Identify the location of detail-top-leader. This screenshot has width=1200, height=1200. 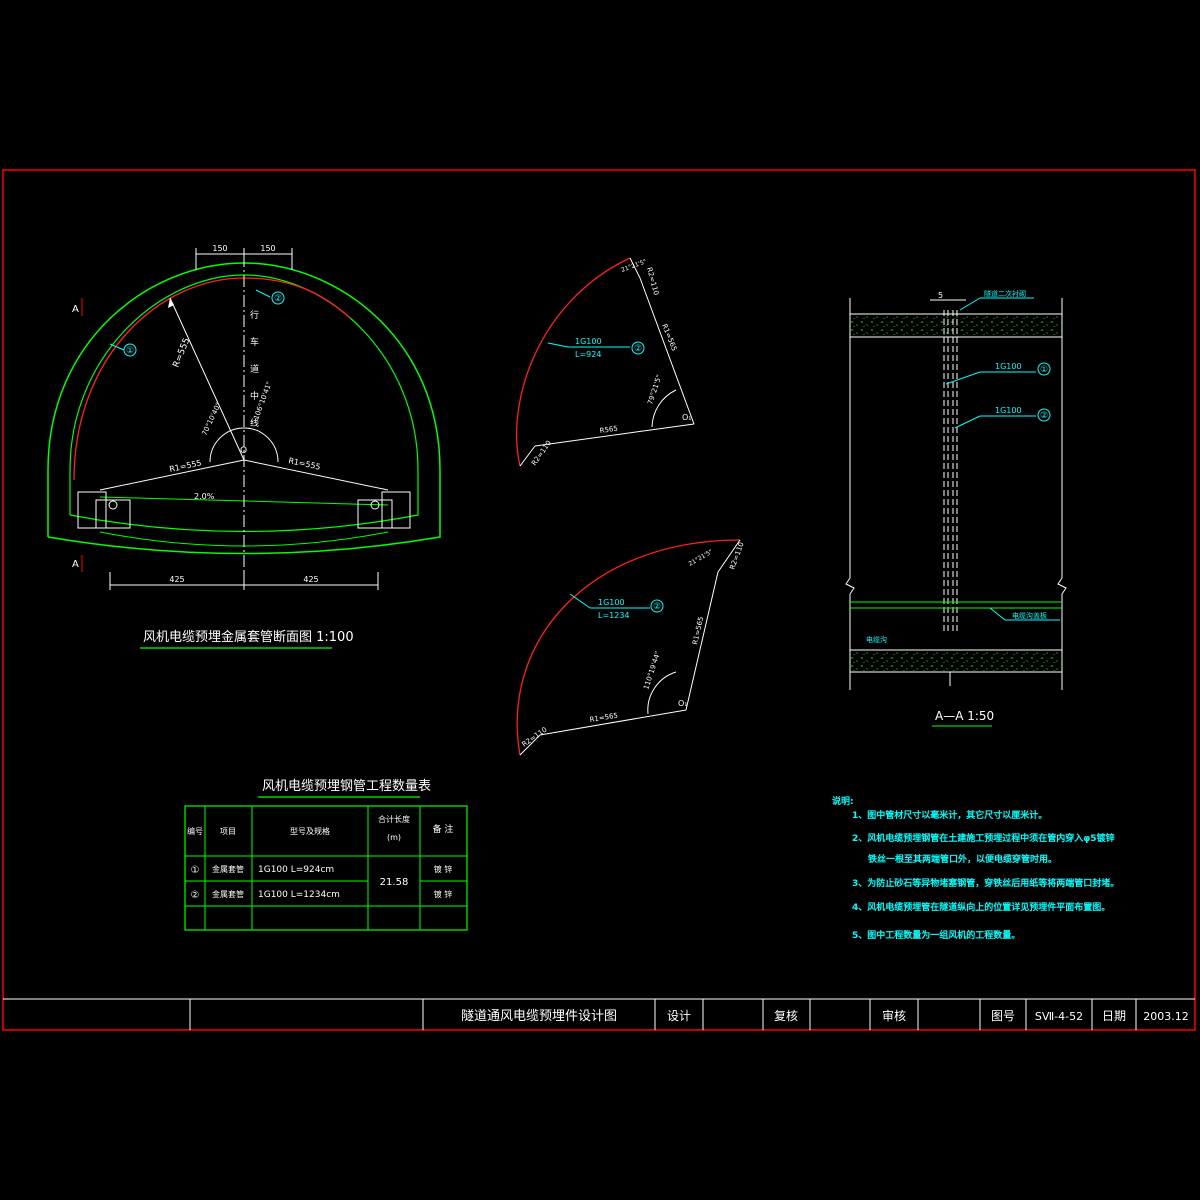
(558, 345).